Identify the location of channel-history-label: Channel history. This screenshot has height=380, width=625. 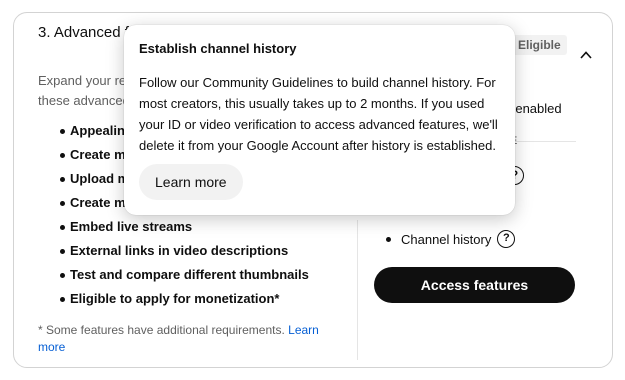
(446, 239).